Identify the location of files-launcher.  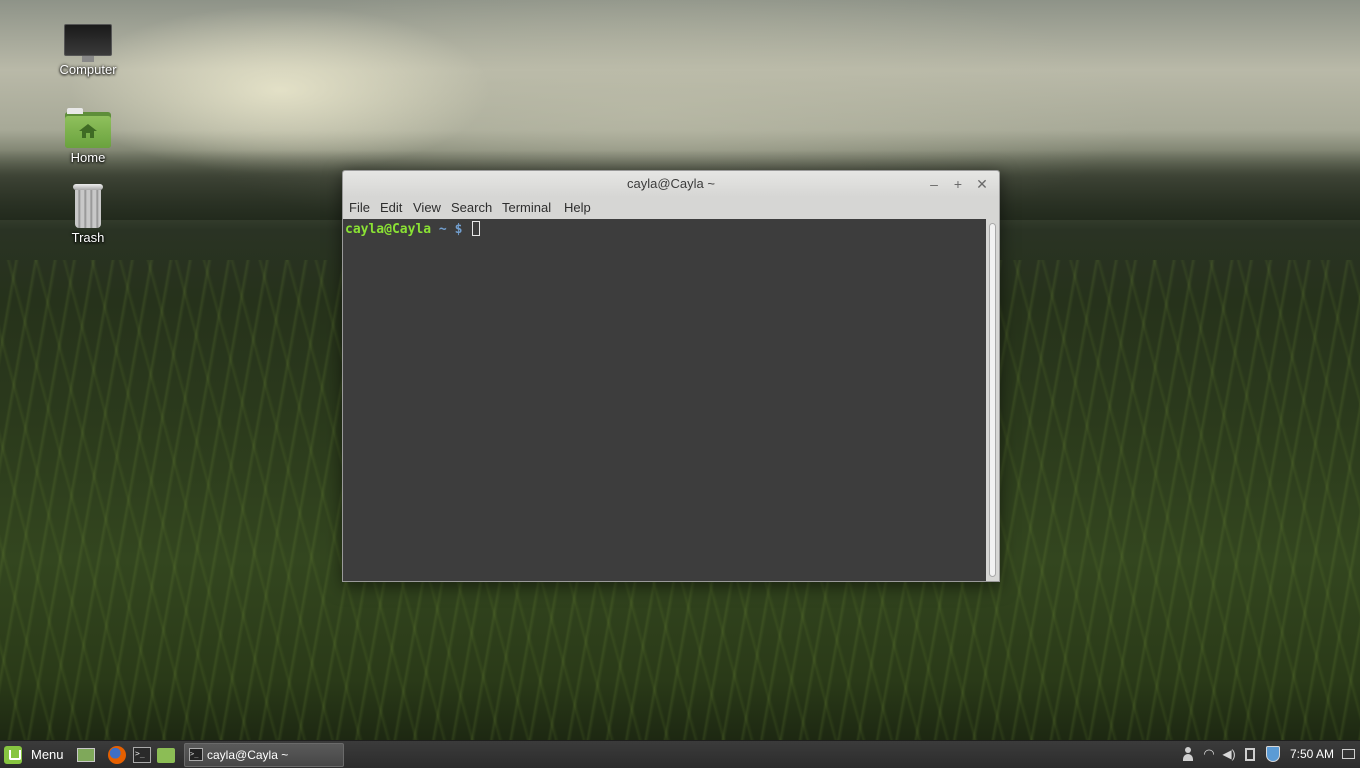
(166, 755).